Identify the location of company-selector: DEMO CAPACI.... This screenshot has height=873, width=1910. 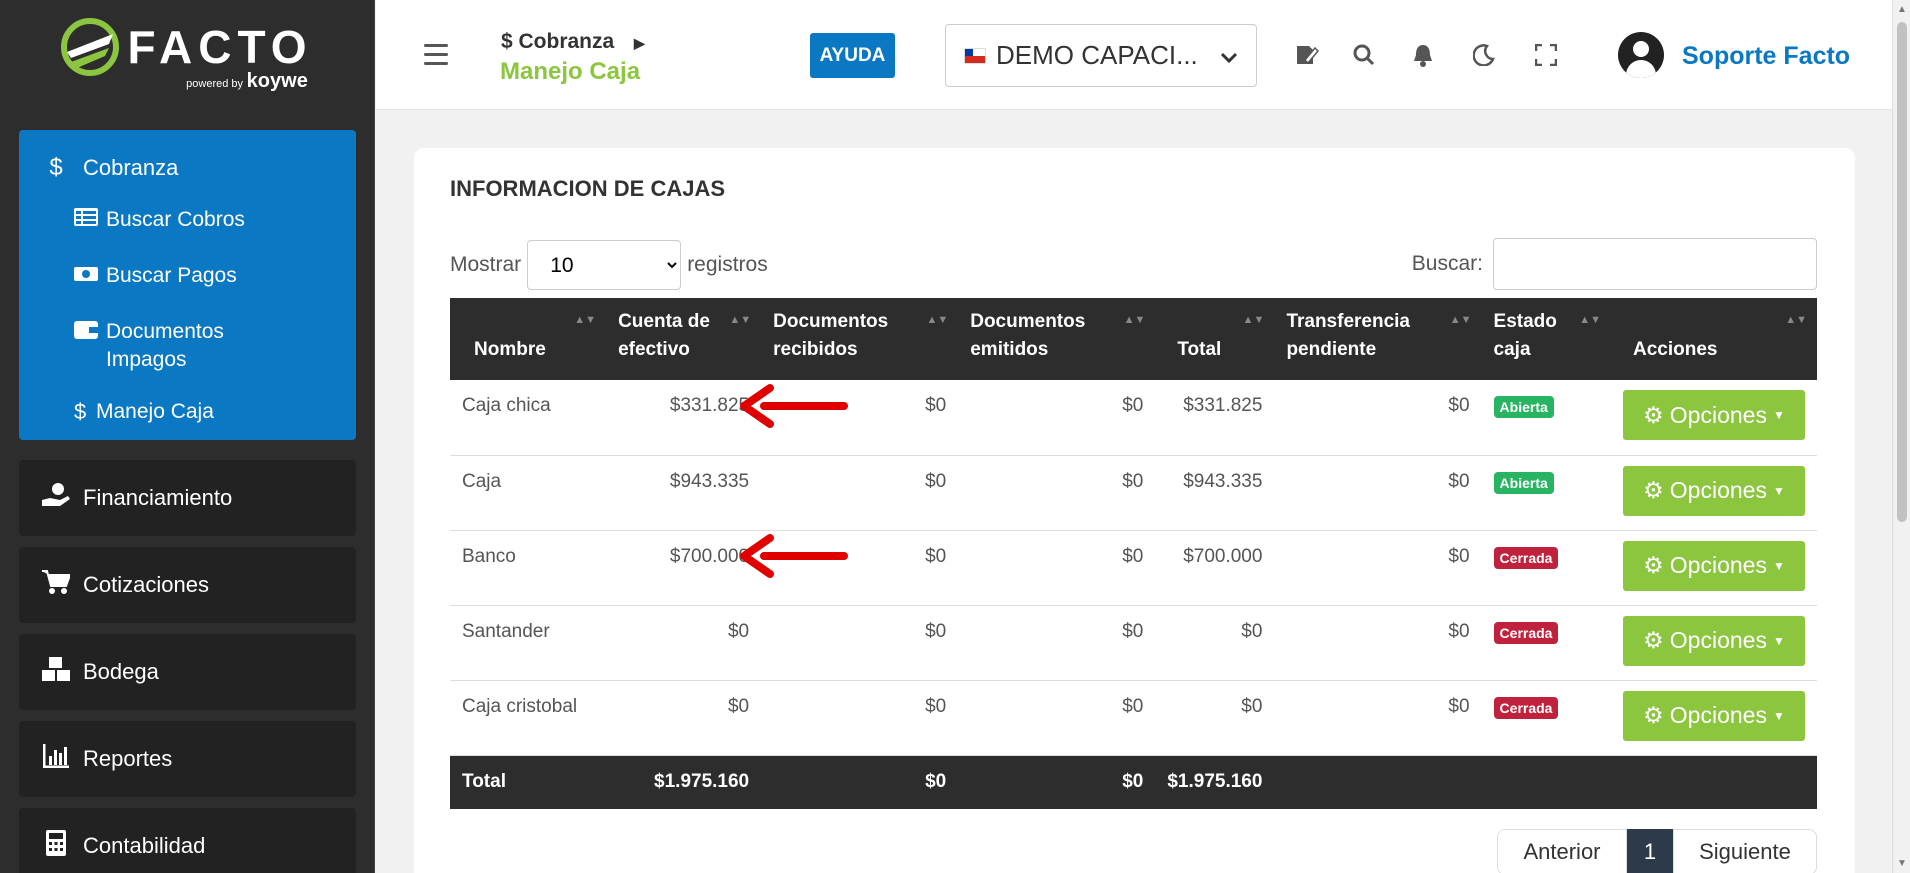
(1101, 55).